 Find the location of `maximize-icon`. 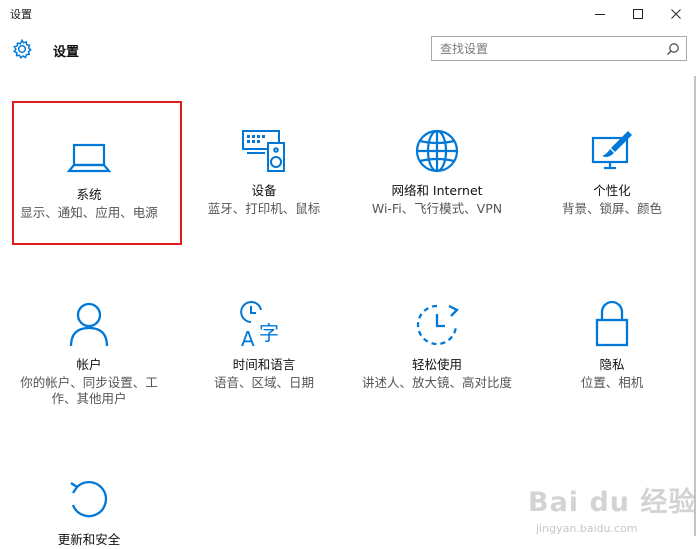

maximize-icon is located at coordinates (638, 14).